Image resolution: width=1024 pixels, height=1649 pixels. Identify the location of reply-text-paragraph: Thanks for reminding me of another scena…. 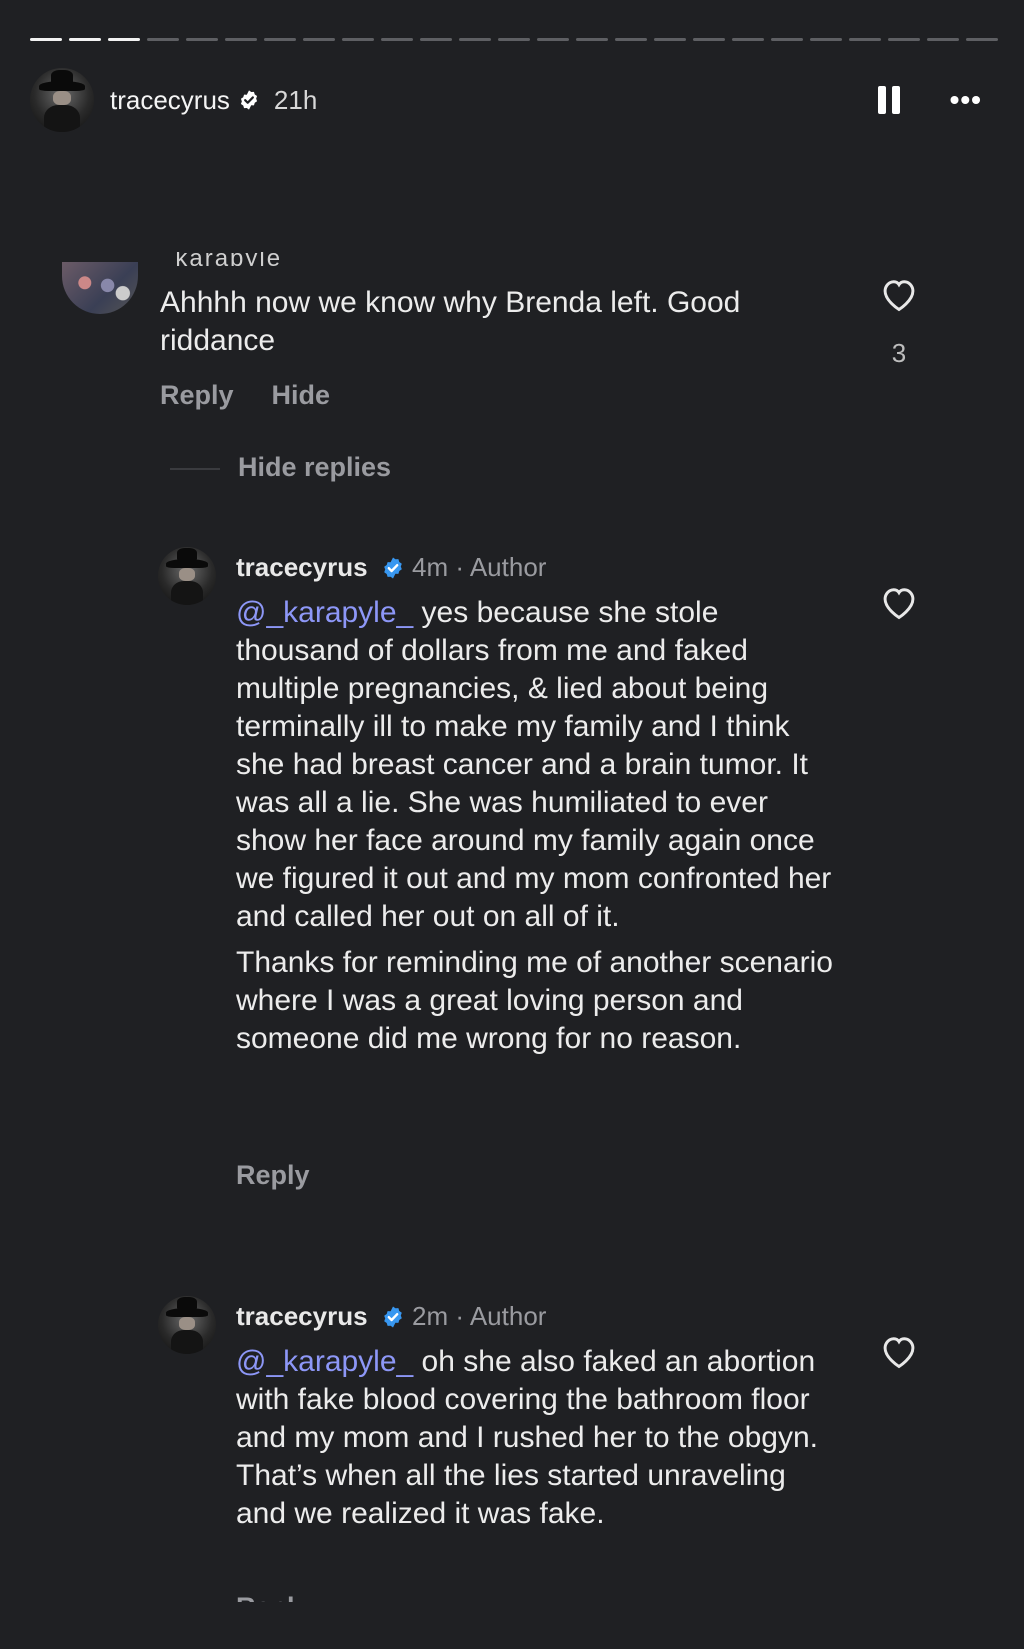
(534, 1000).